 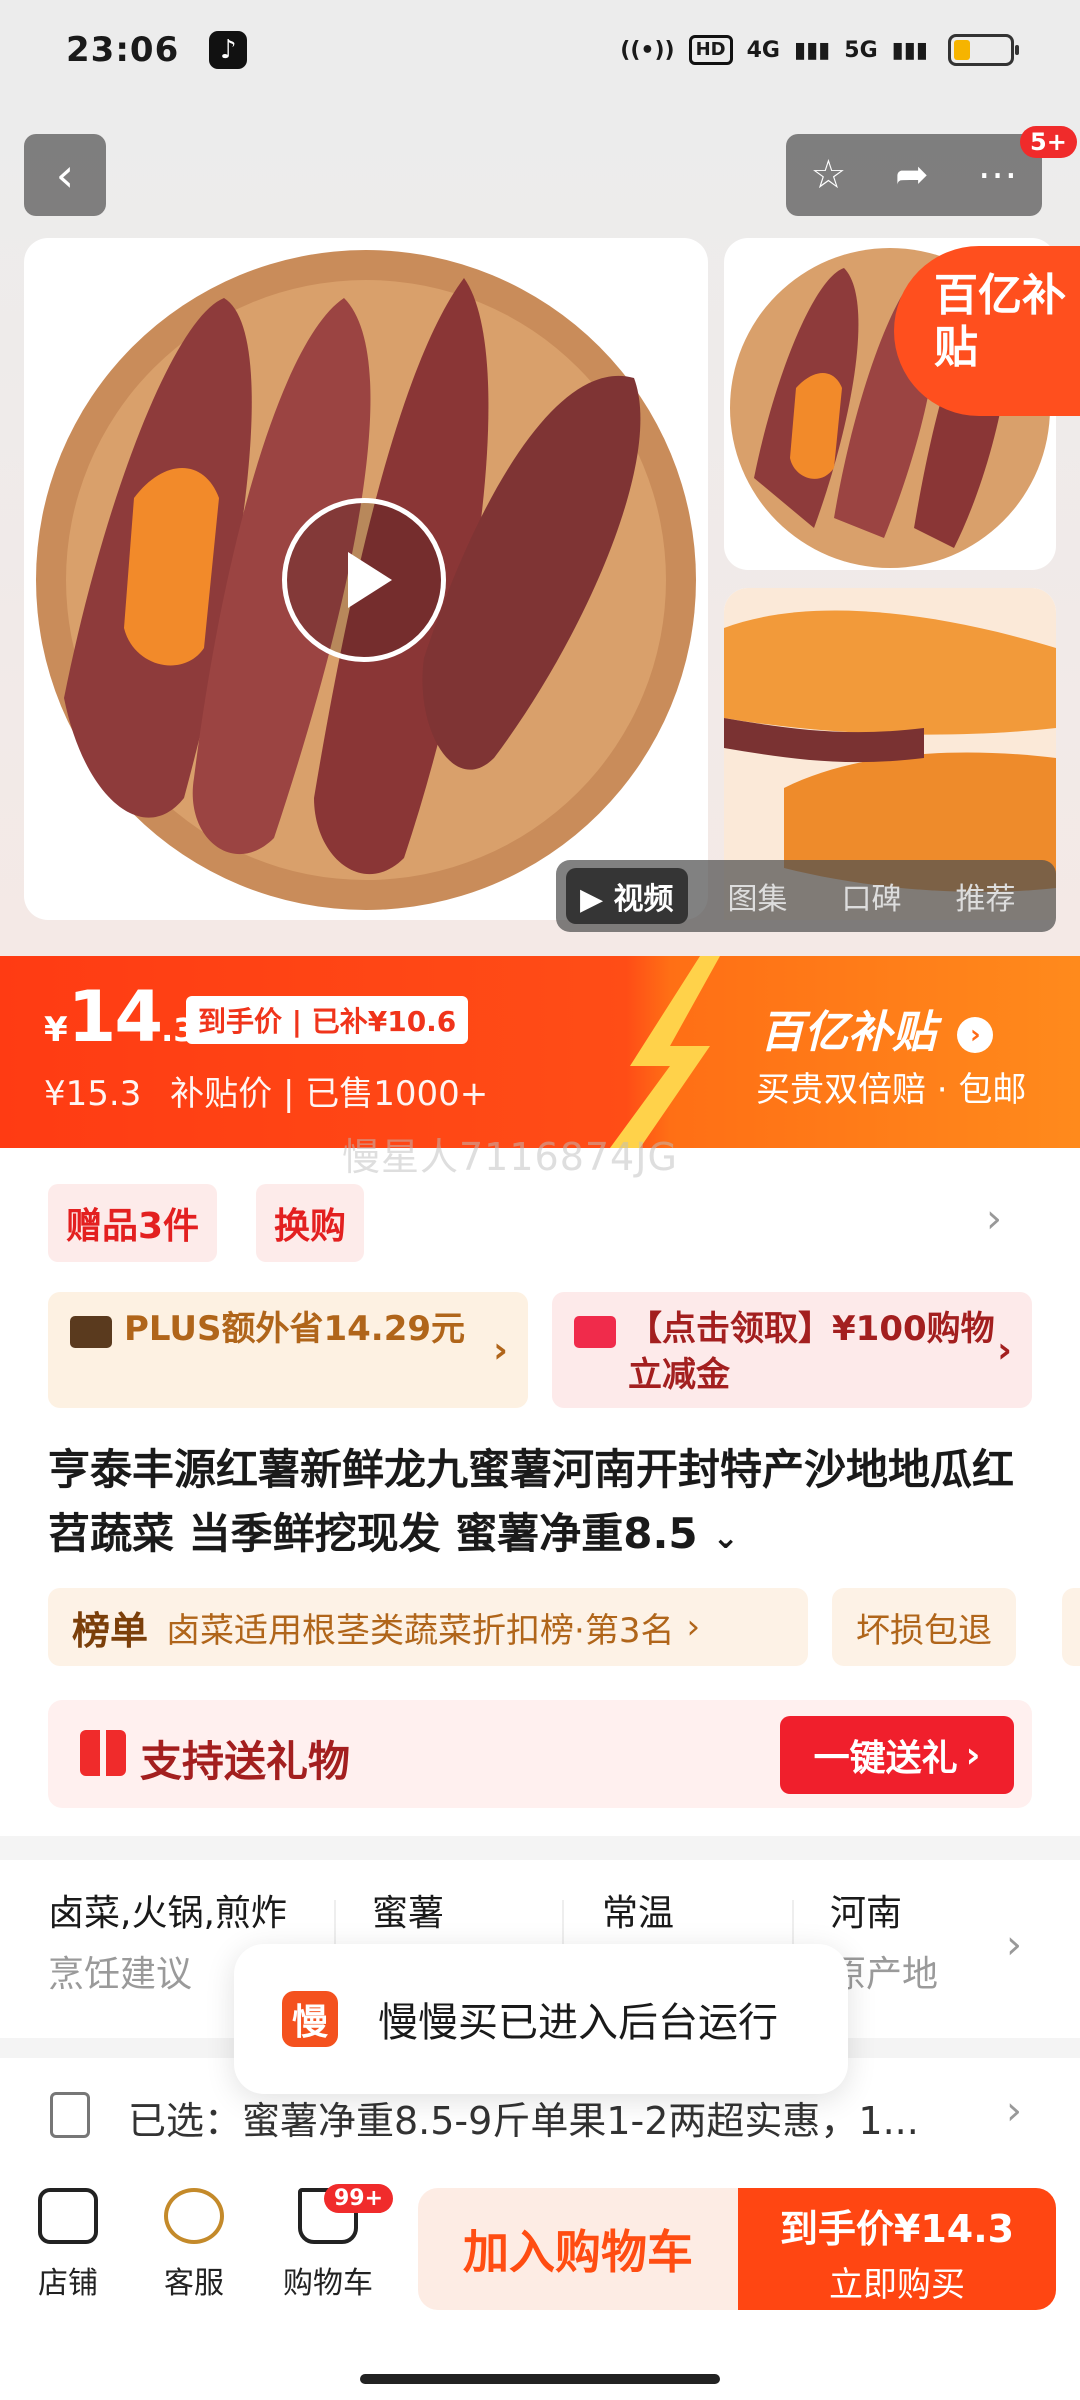 What do you see at coordinates (194, 2216) in the screenshot?
I see `customer-service-icon` at bounding box center [194, 2216].